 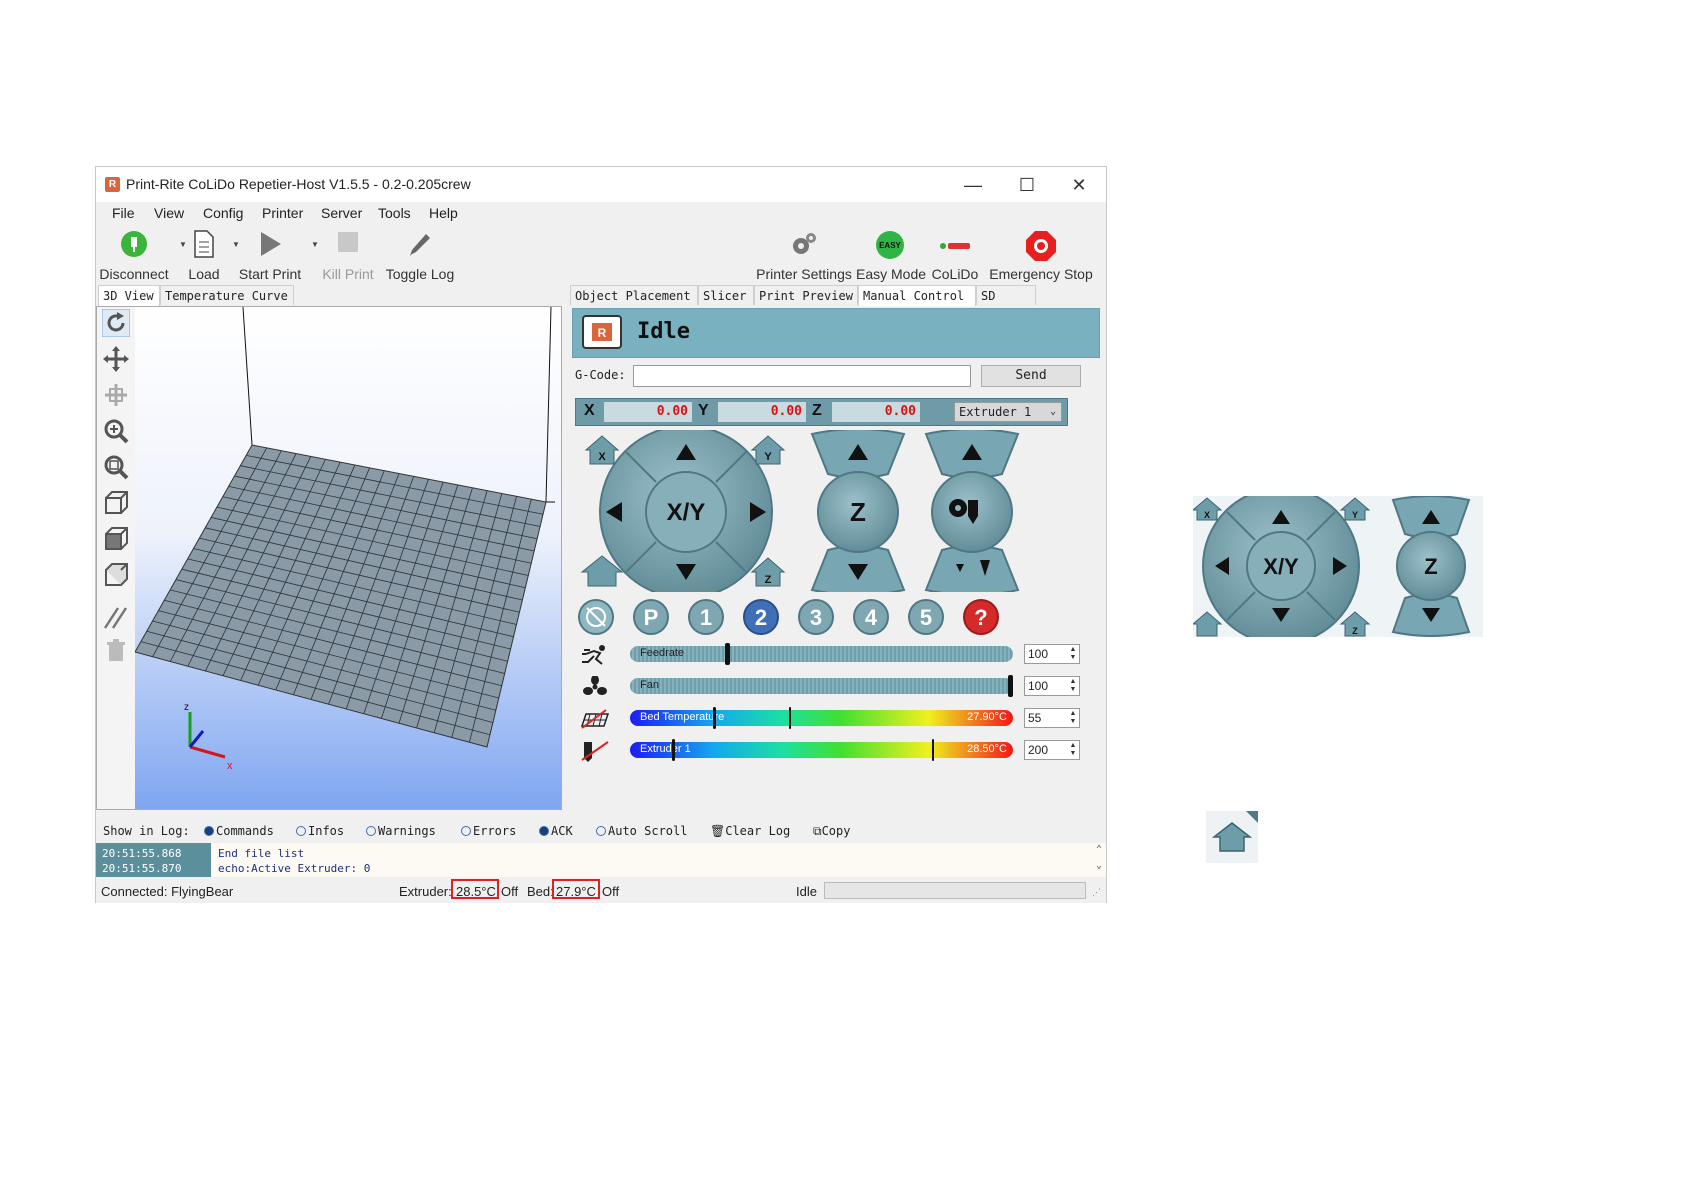 I want to click on macro-p-label: P, so click(x=651, y=617).